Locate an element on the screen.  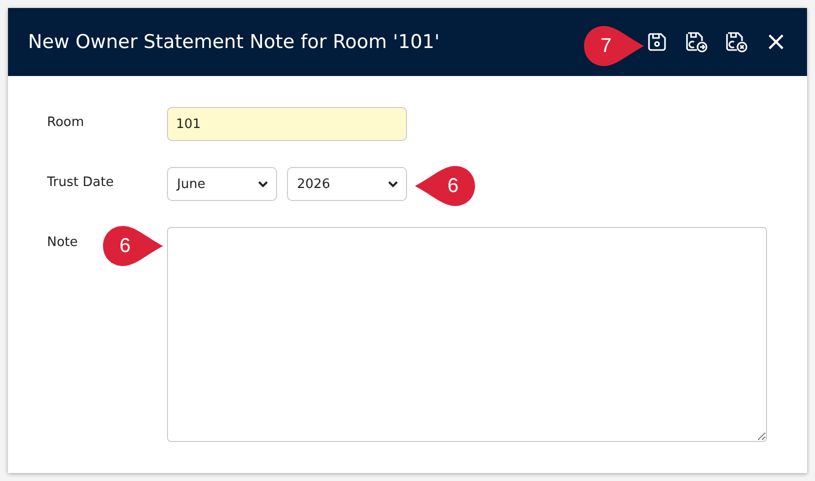
save-and-close-button is located at coordinates (737, 42).